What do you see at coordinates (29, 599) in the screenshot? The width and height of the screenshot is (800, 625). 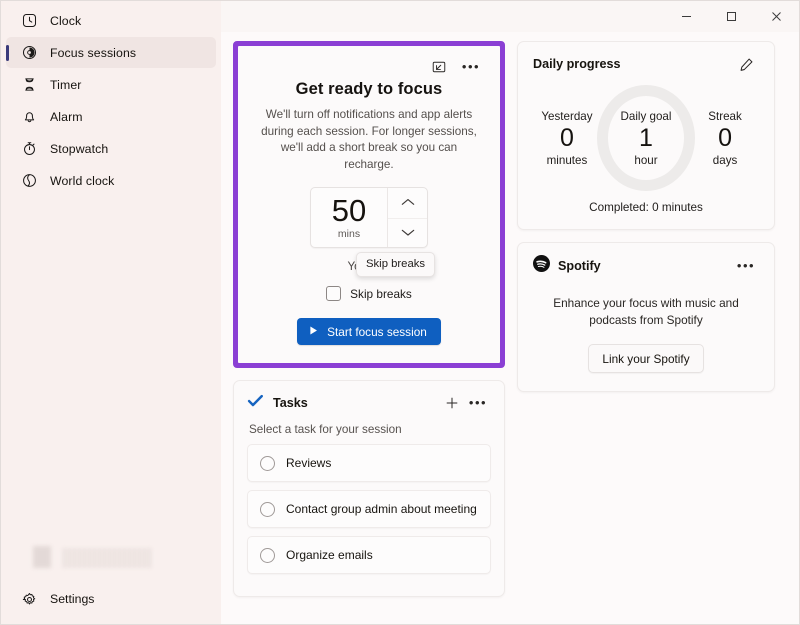 I see `gear-icon` at bounding box center [29, 599].